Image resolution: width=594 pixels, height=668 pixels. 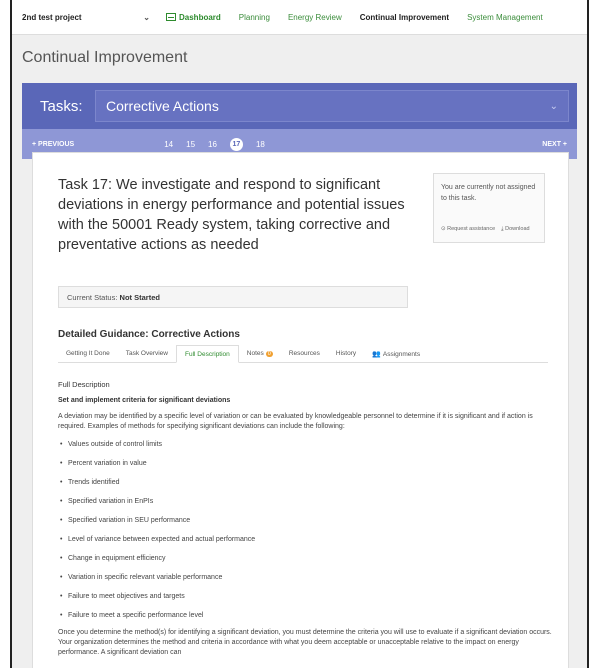 What do you see at coordinates (376, 354) in the screenshot?
I see `users-icon: 👥` at bounding box center [376, 354].